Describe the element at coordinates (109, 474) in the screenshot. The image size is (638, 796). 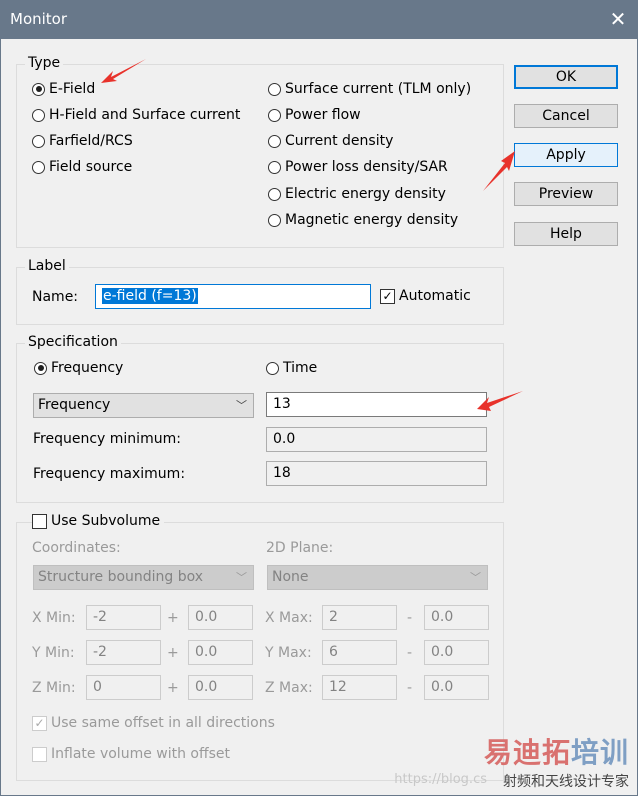
I see `freq-max-label: Frequency maximum:` at that location.